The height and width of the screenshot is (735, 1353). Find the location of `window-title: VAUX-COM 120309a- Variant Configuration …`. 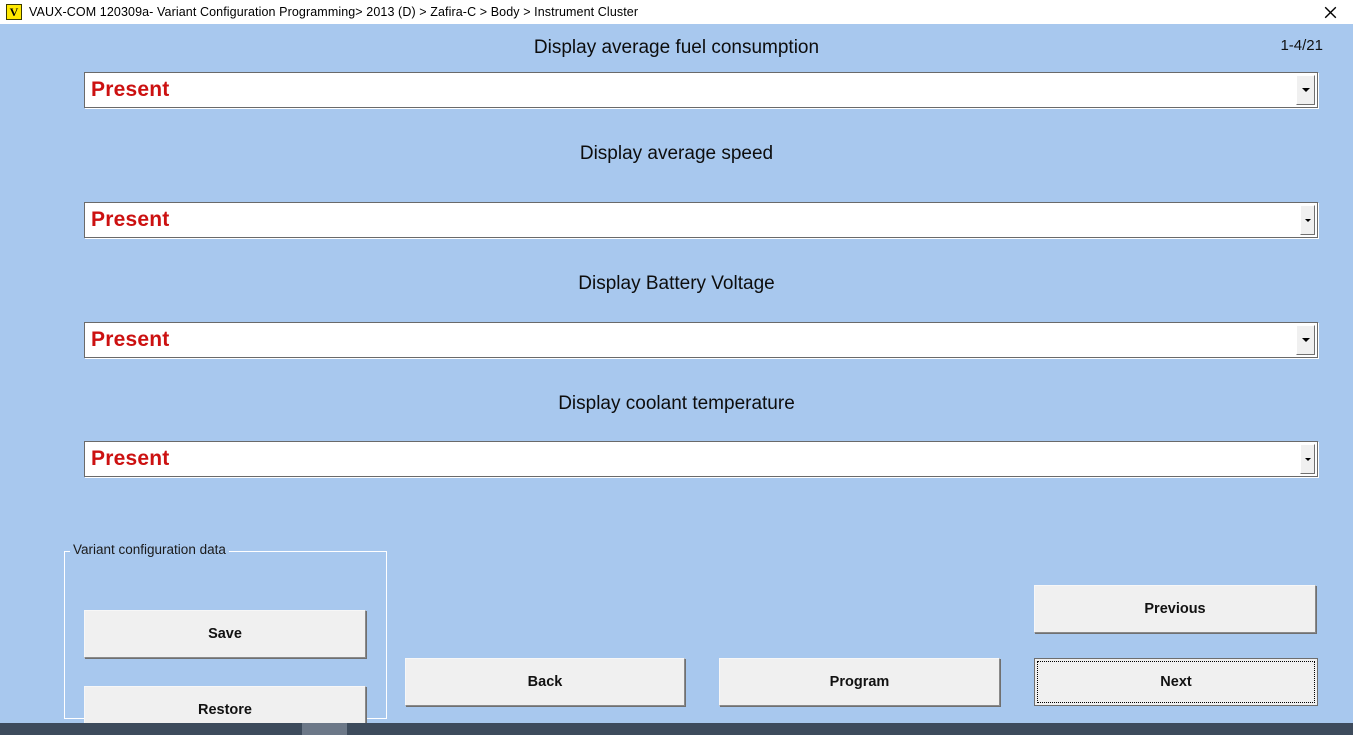

window-title: VAUX-COM 120309a- Variant Configuration … is located at coordinates (334, 12).